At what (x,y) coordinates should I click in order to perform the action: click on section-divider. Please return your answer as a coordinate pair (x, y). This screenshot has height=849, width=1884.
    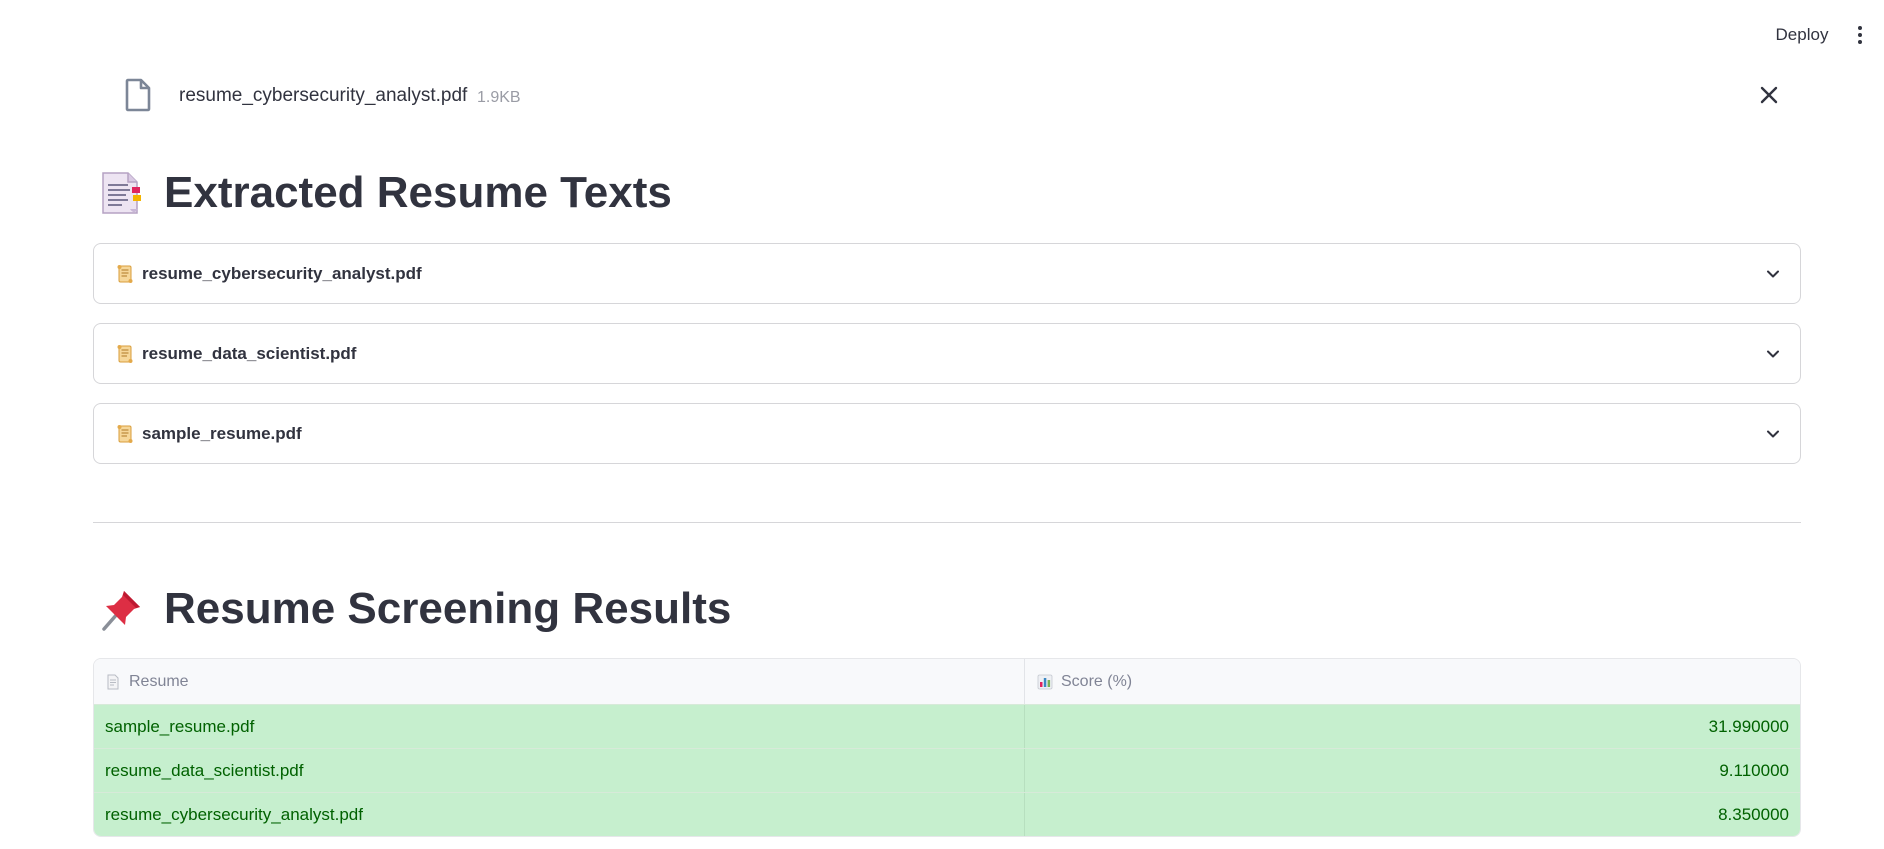
    Looking at the image, I should click on (947, 522).